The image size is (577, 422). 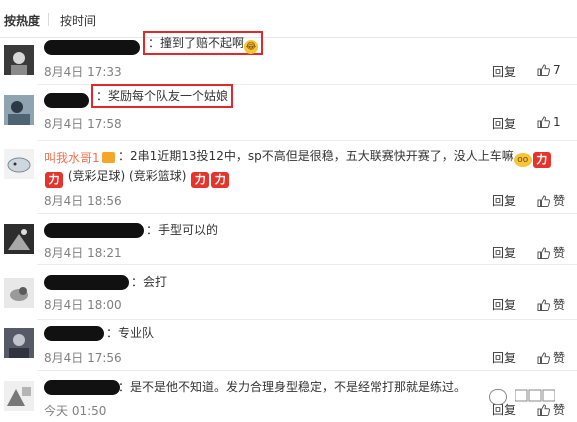 What do you see at coordinates (130, 333) in the screenshot?
I see `comment-text: ：专业队` at bounding box center [130, 333].